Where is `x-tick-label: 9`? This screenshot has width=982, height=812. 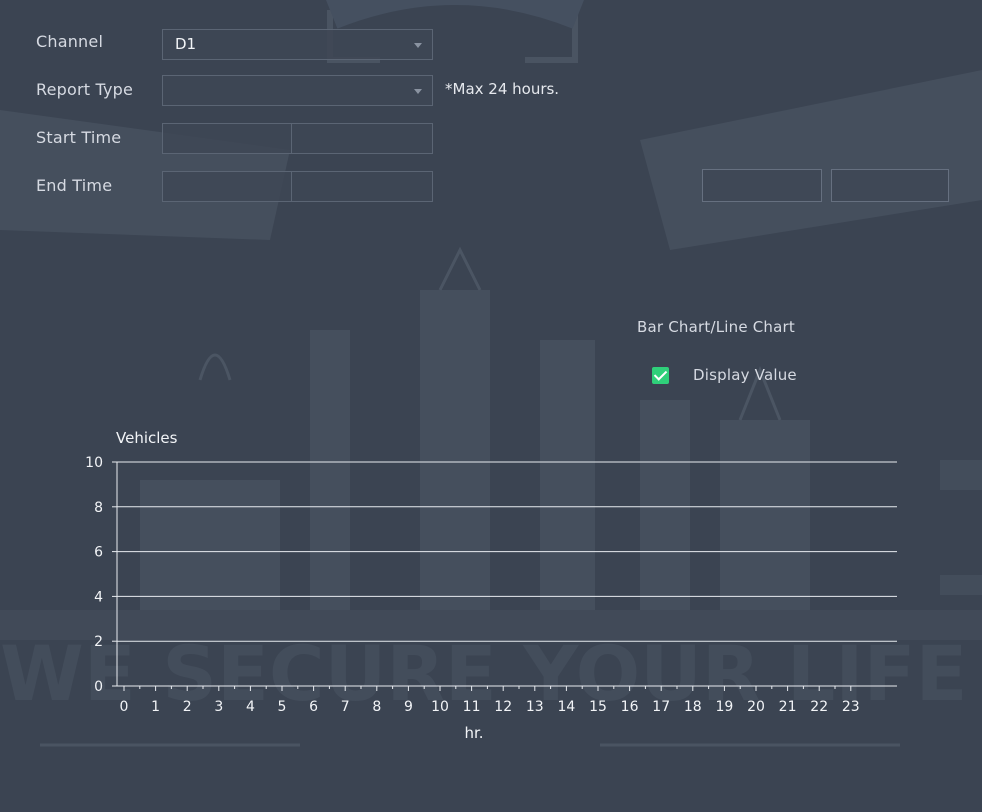 x-tick-label: 9 is located at coordinates (408, 707).